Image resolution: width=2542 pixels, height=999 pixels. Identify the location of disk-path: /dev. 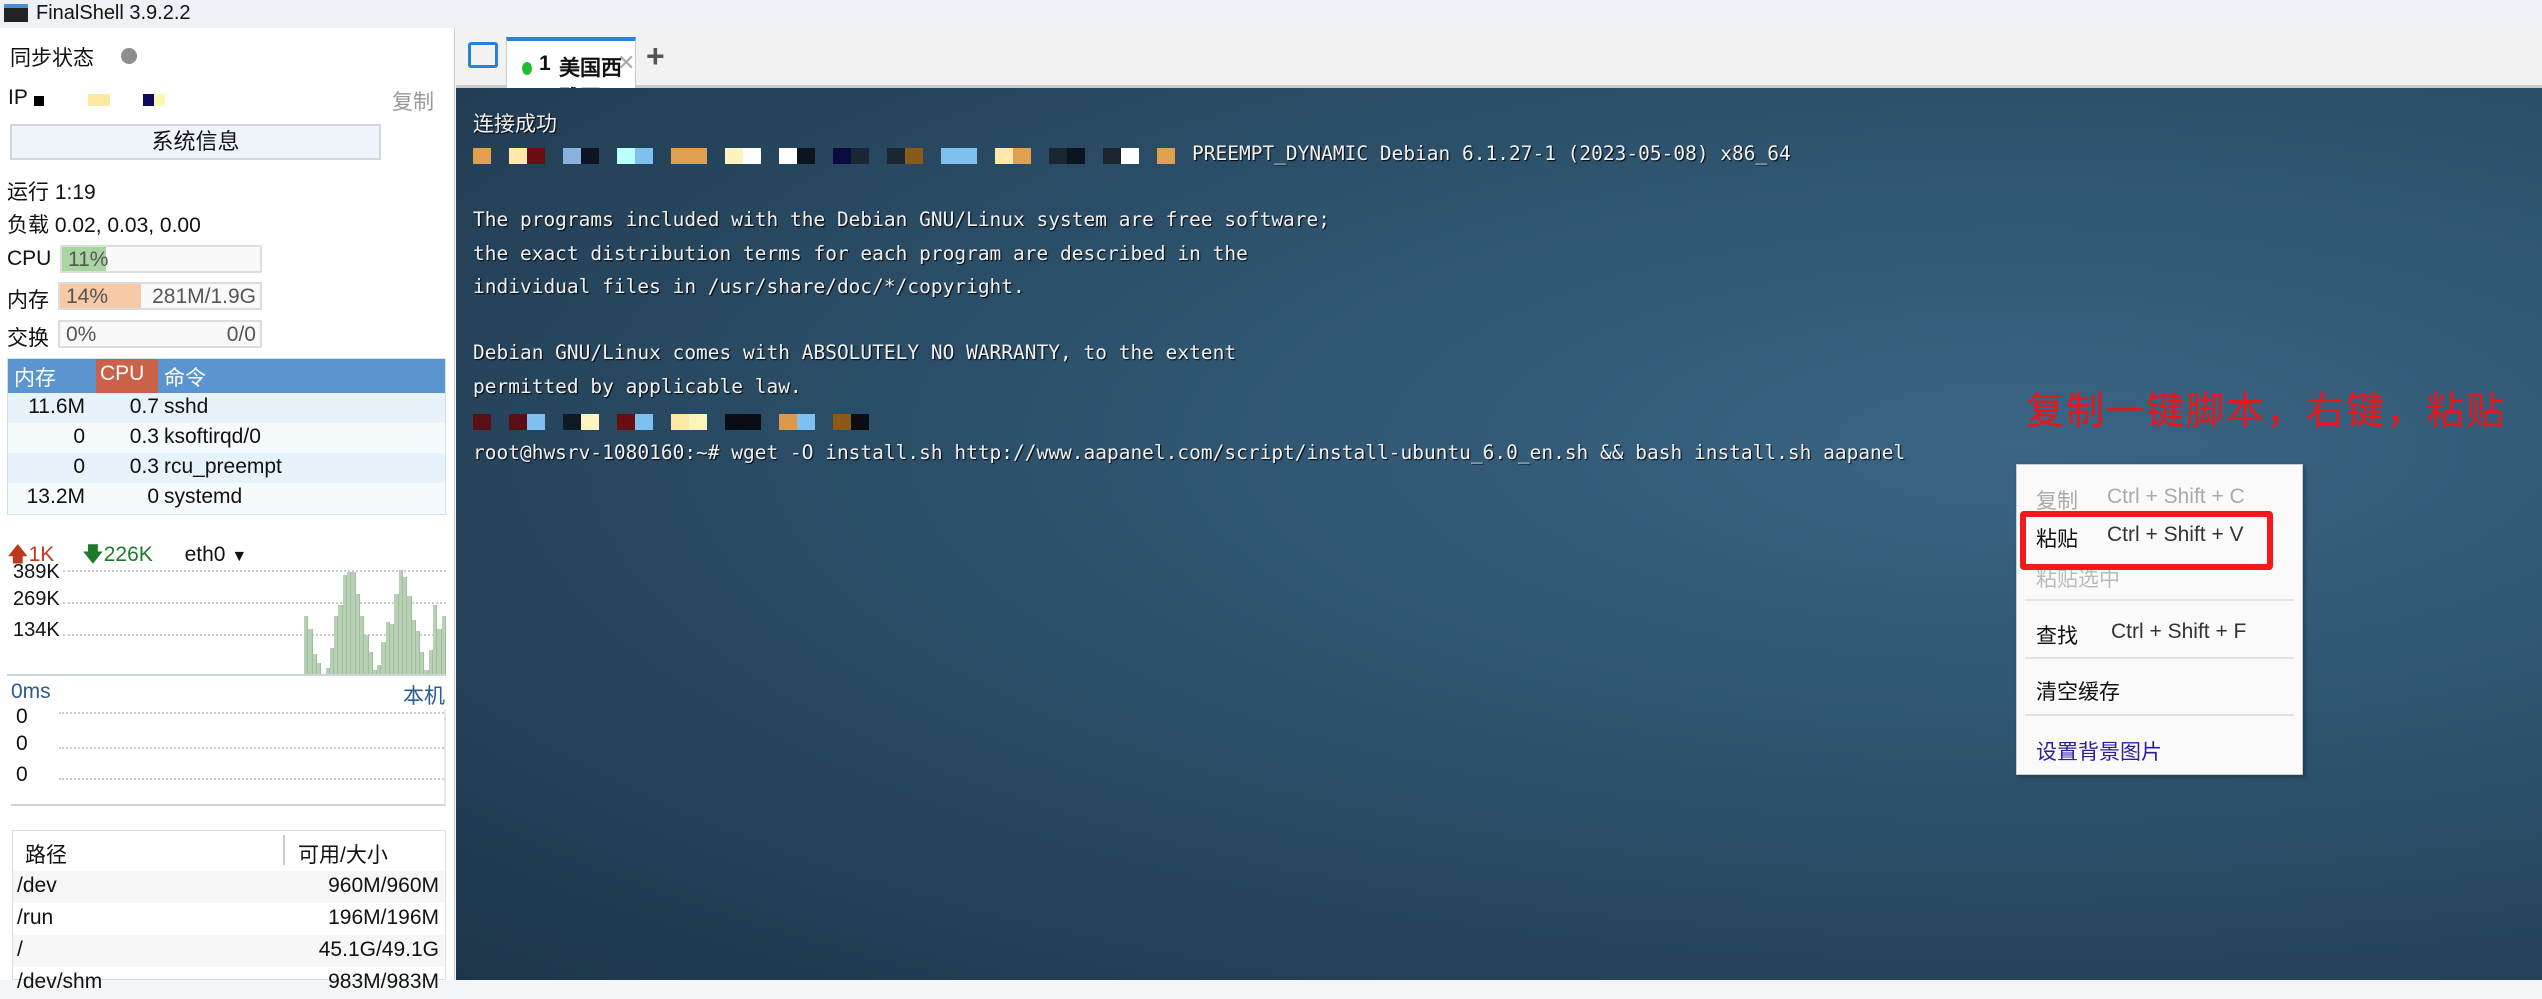
(37, 885).